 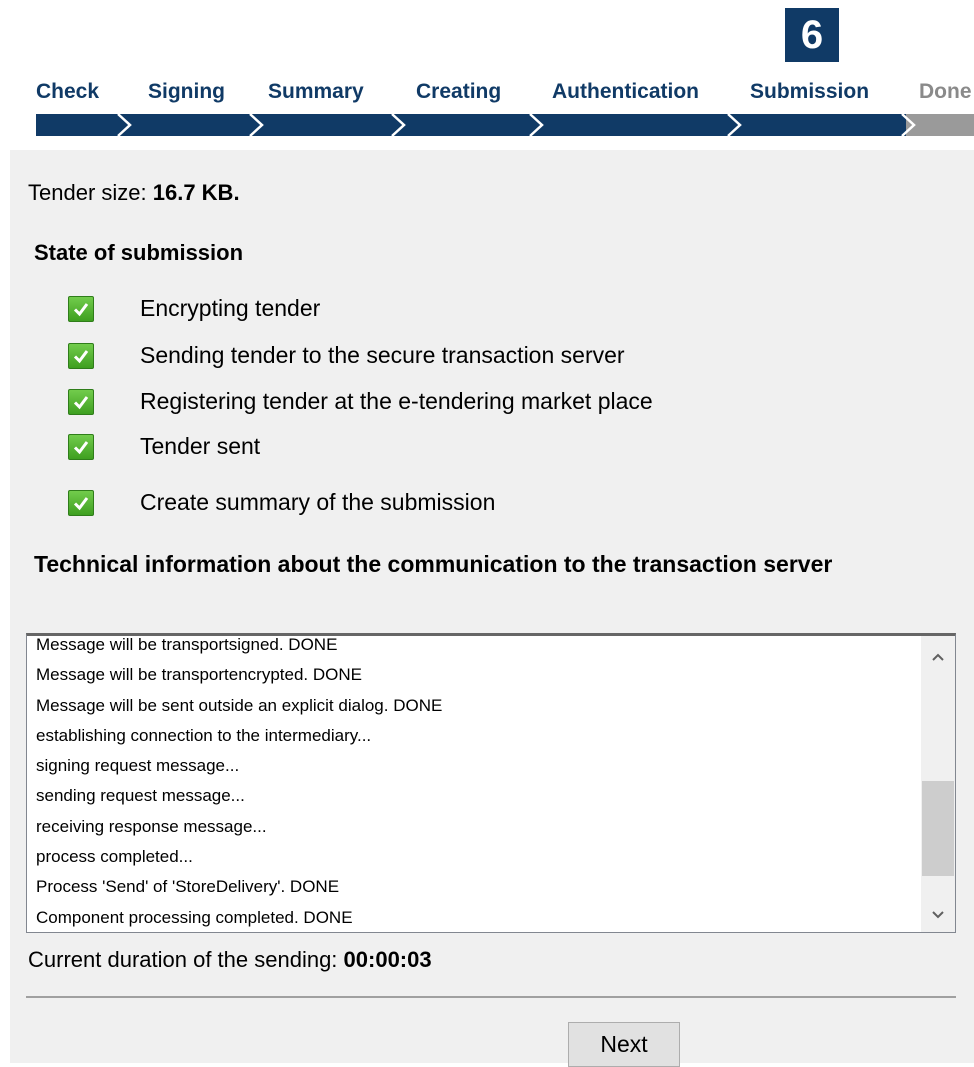 What do you see at coordinates (625, 91) in the screenshot?
I see `step-authentication: Authentication` at bounding box center [625, 91].